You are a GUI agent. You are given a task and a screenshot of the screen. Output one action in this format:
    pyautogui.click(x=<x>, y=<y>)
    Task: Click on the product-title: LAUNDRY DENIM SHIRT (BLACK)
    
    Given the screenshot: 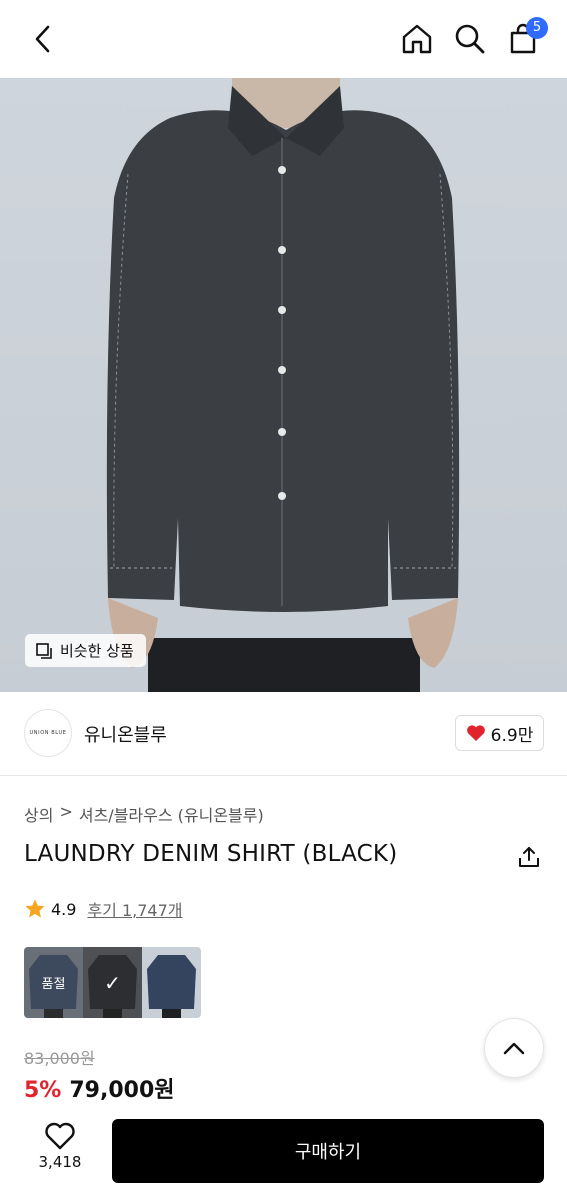 What is the action you would take?
    pyautogui.click(x=211, y=854)
    